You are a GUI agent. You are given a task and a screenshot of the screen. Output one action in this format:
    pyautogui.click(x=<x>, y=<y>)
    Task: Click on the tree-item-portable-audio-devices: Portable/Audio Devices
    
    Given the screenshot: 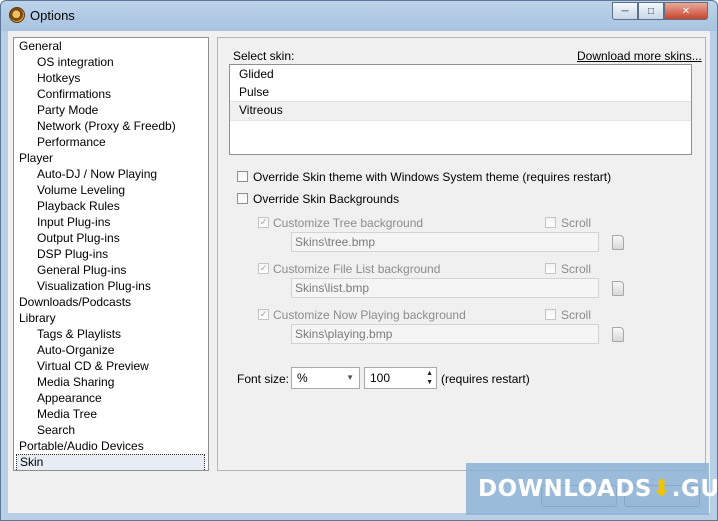 What is the action you would take?
    pyautogui.click(x=111, y=446)
    